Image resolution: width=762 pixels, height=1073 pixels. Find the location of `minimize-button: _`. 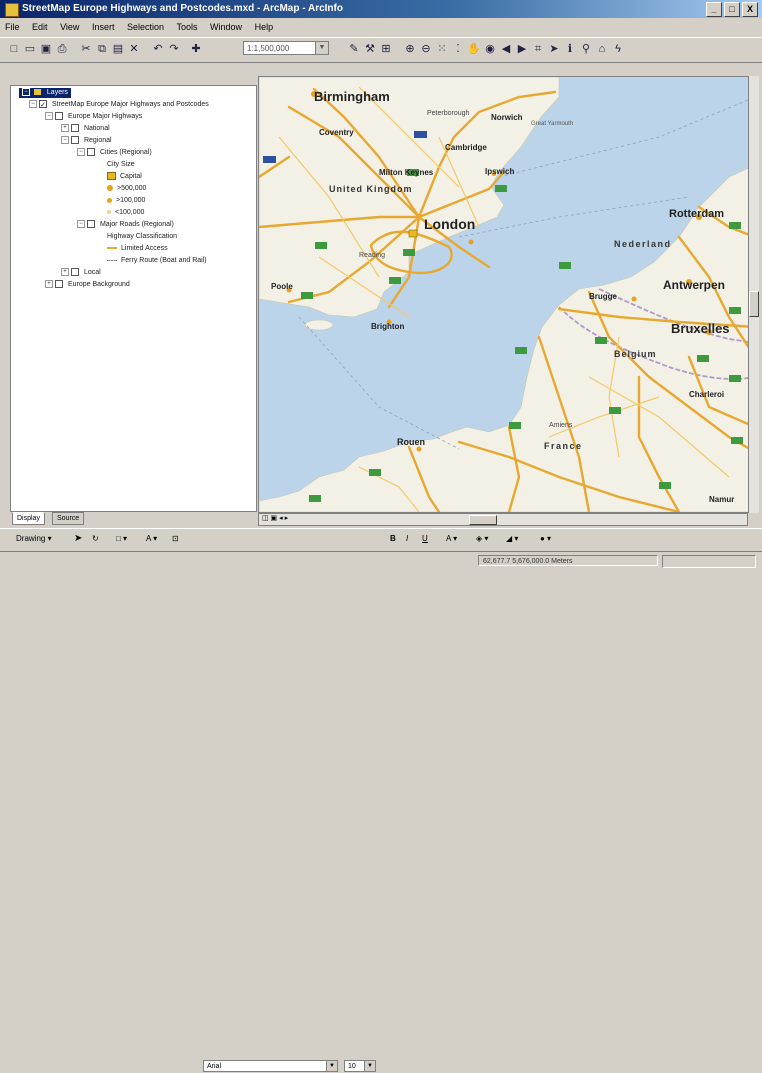

minimize-button: _ is located at coordinates (714, 9).